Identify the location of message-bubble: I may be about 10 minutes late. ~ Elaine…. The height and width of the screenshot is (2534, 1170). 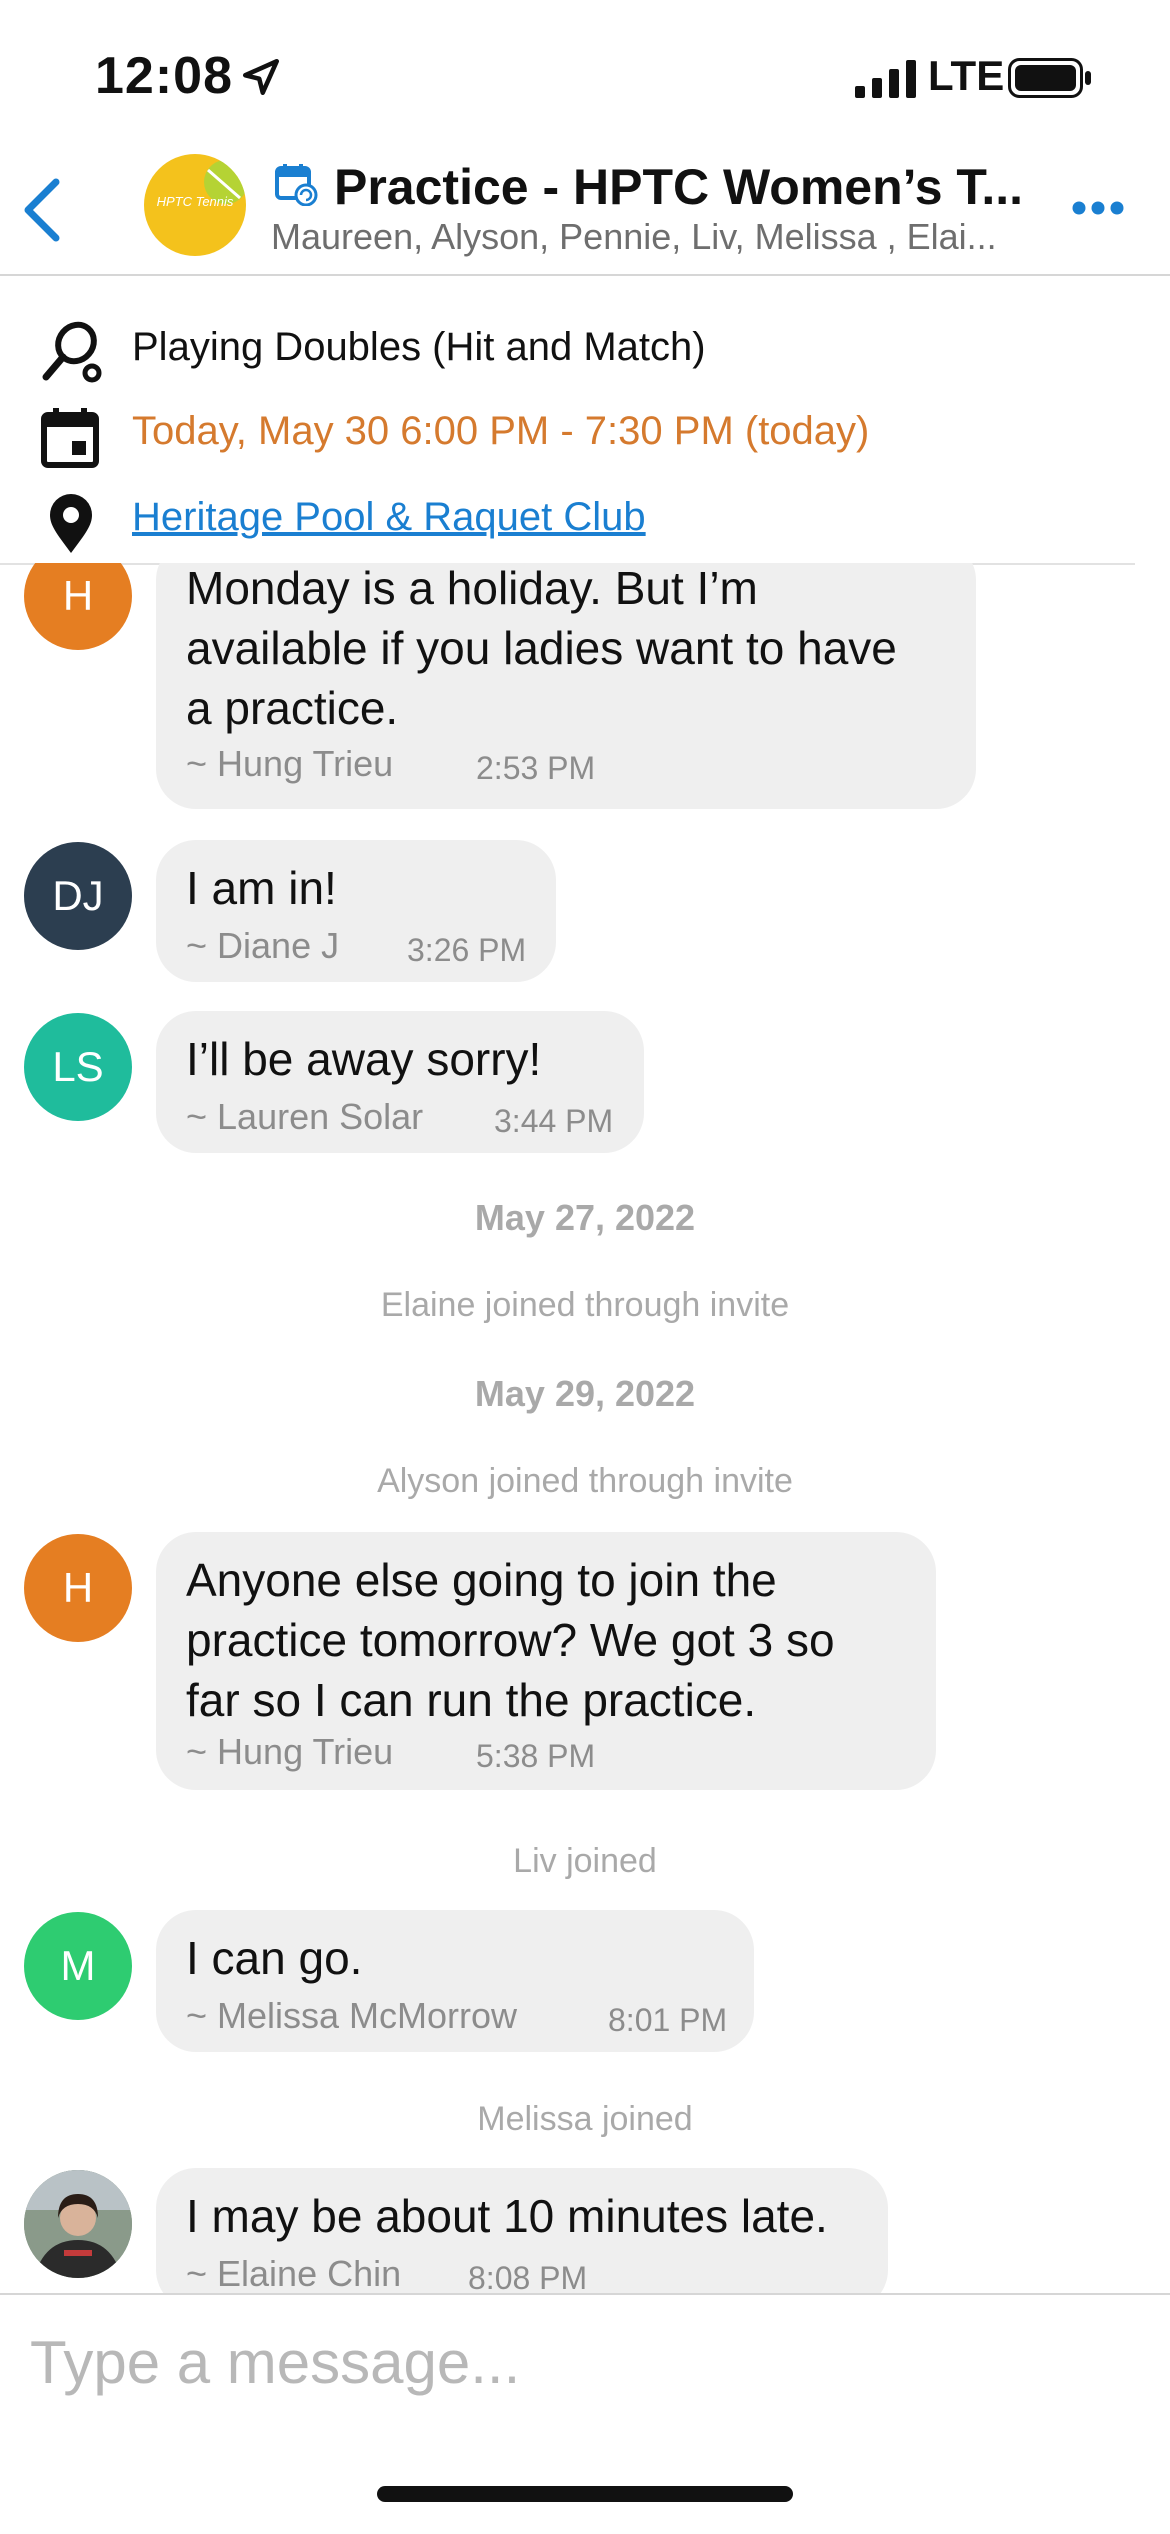
(522, 2230).